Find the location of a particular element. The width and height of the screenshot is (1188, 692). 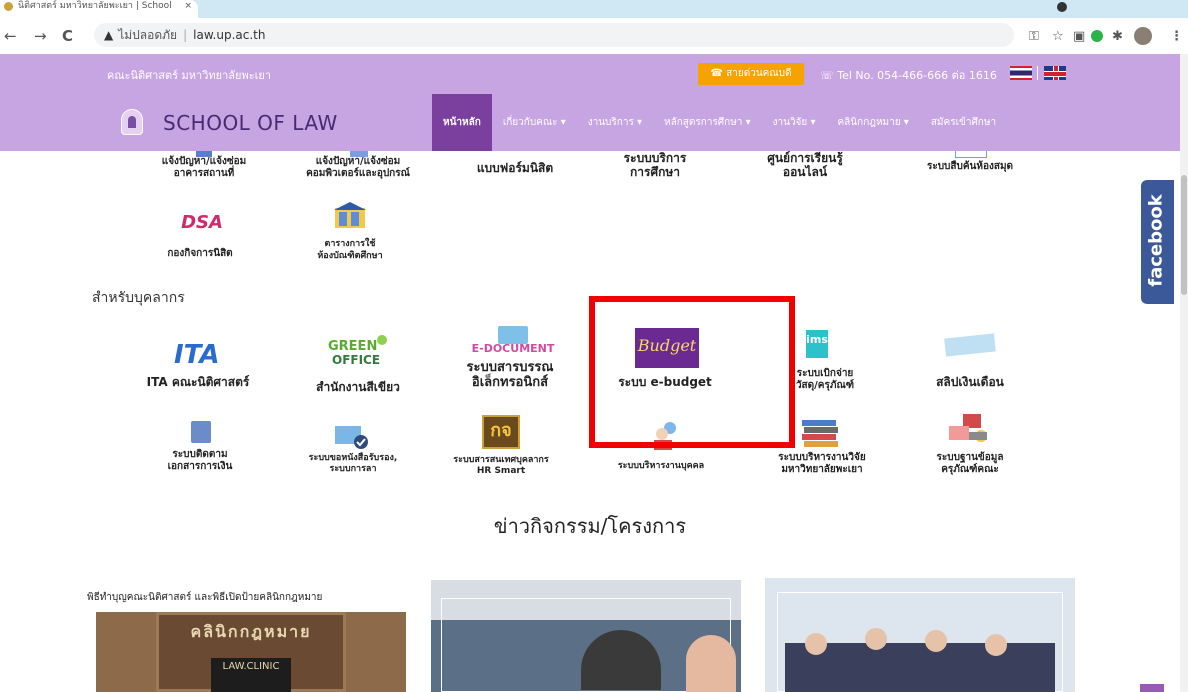

menu-item-law-clinic: คลินิกกฎหมาย ▾ is located at coordinates (872, 122).